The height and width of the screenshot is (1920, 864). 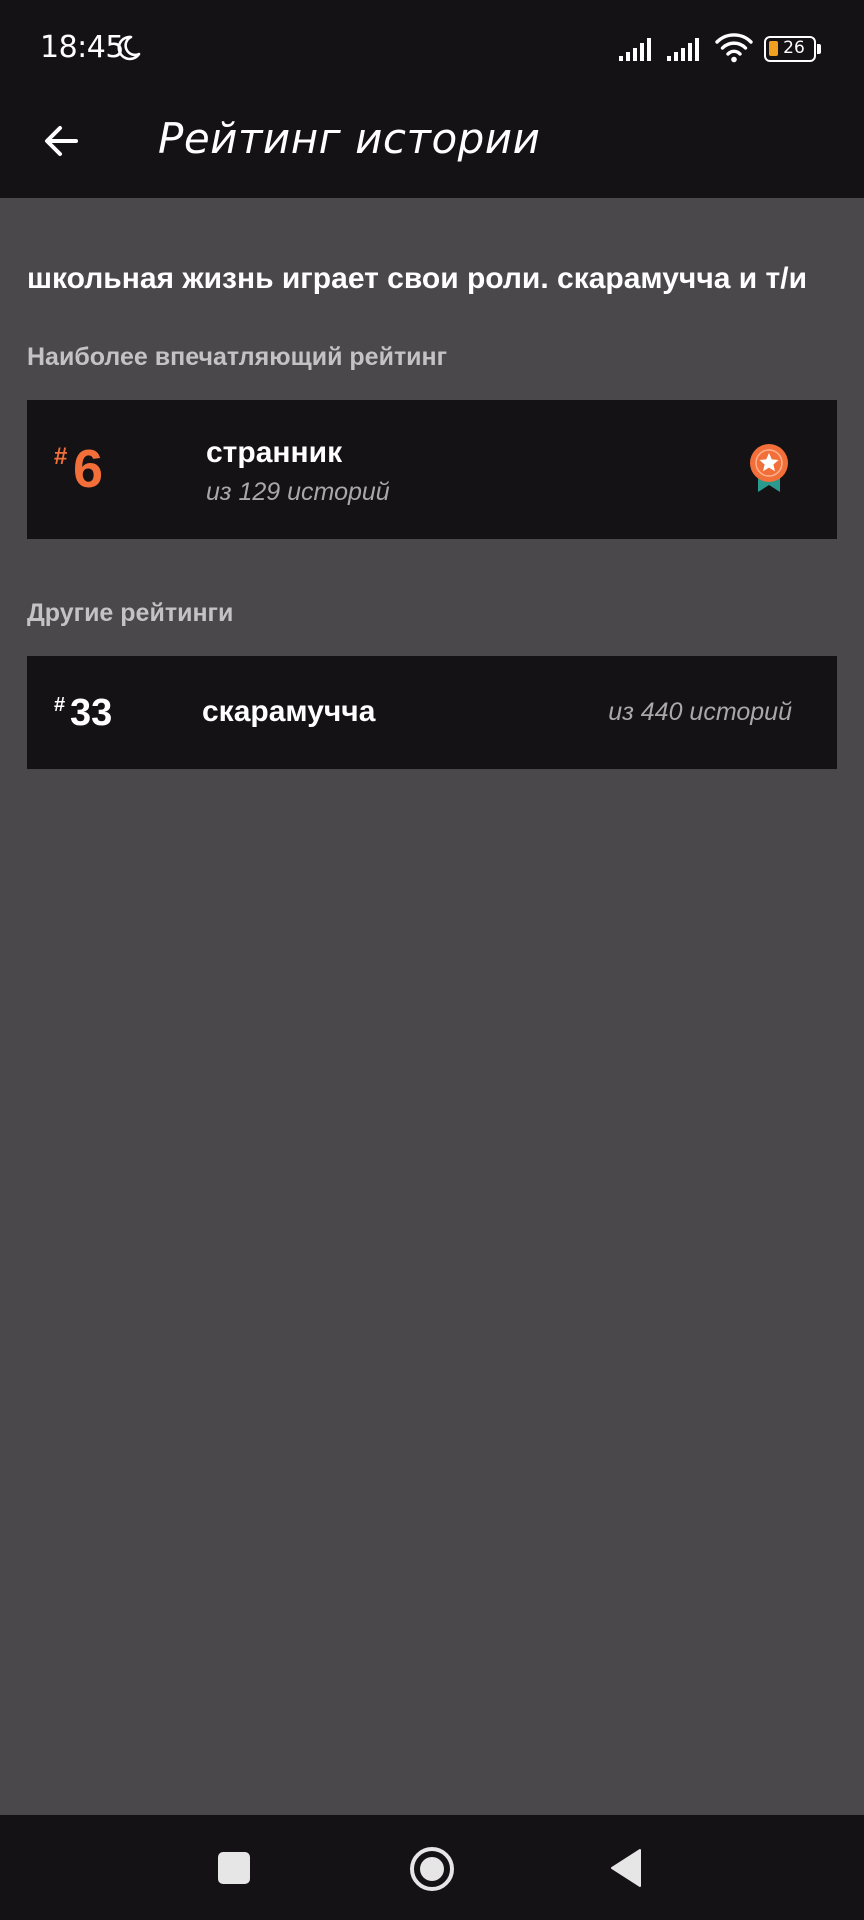 What do you see at coordinates (237, 357) in the screenshot?
I see `top-rating-section-label: Наиболее впечатляющий рейтинг` at bounding box center [237, 357].